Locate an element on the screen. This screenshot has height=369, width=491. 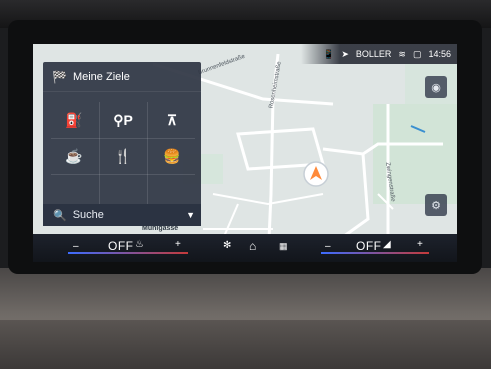
destinations-header: 🏁 Meine Ziele is located at coordinates (122, 77).